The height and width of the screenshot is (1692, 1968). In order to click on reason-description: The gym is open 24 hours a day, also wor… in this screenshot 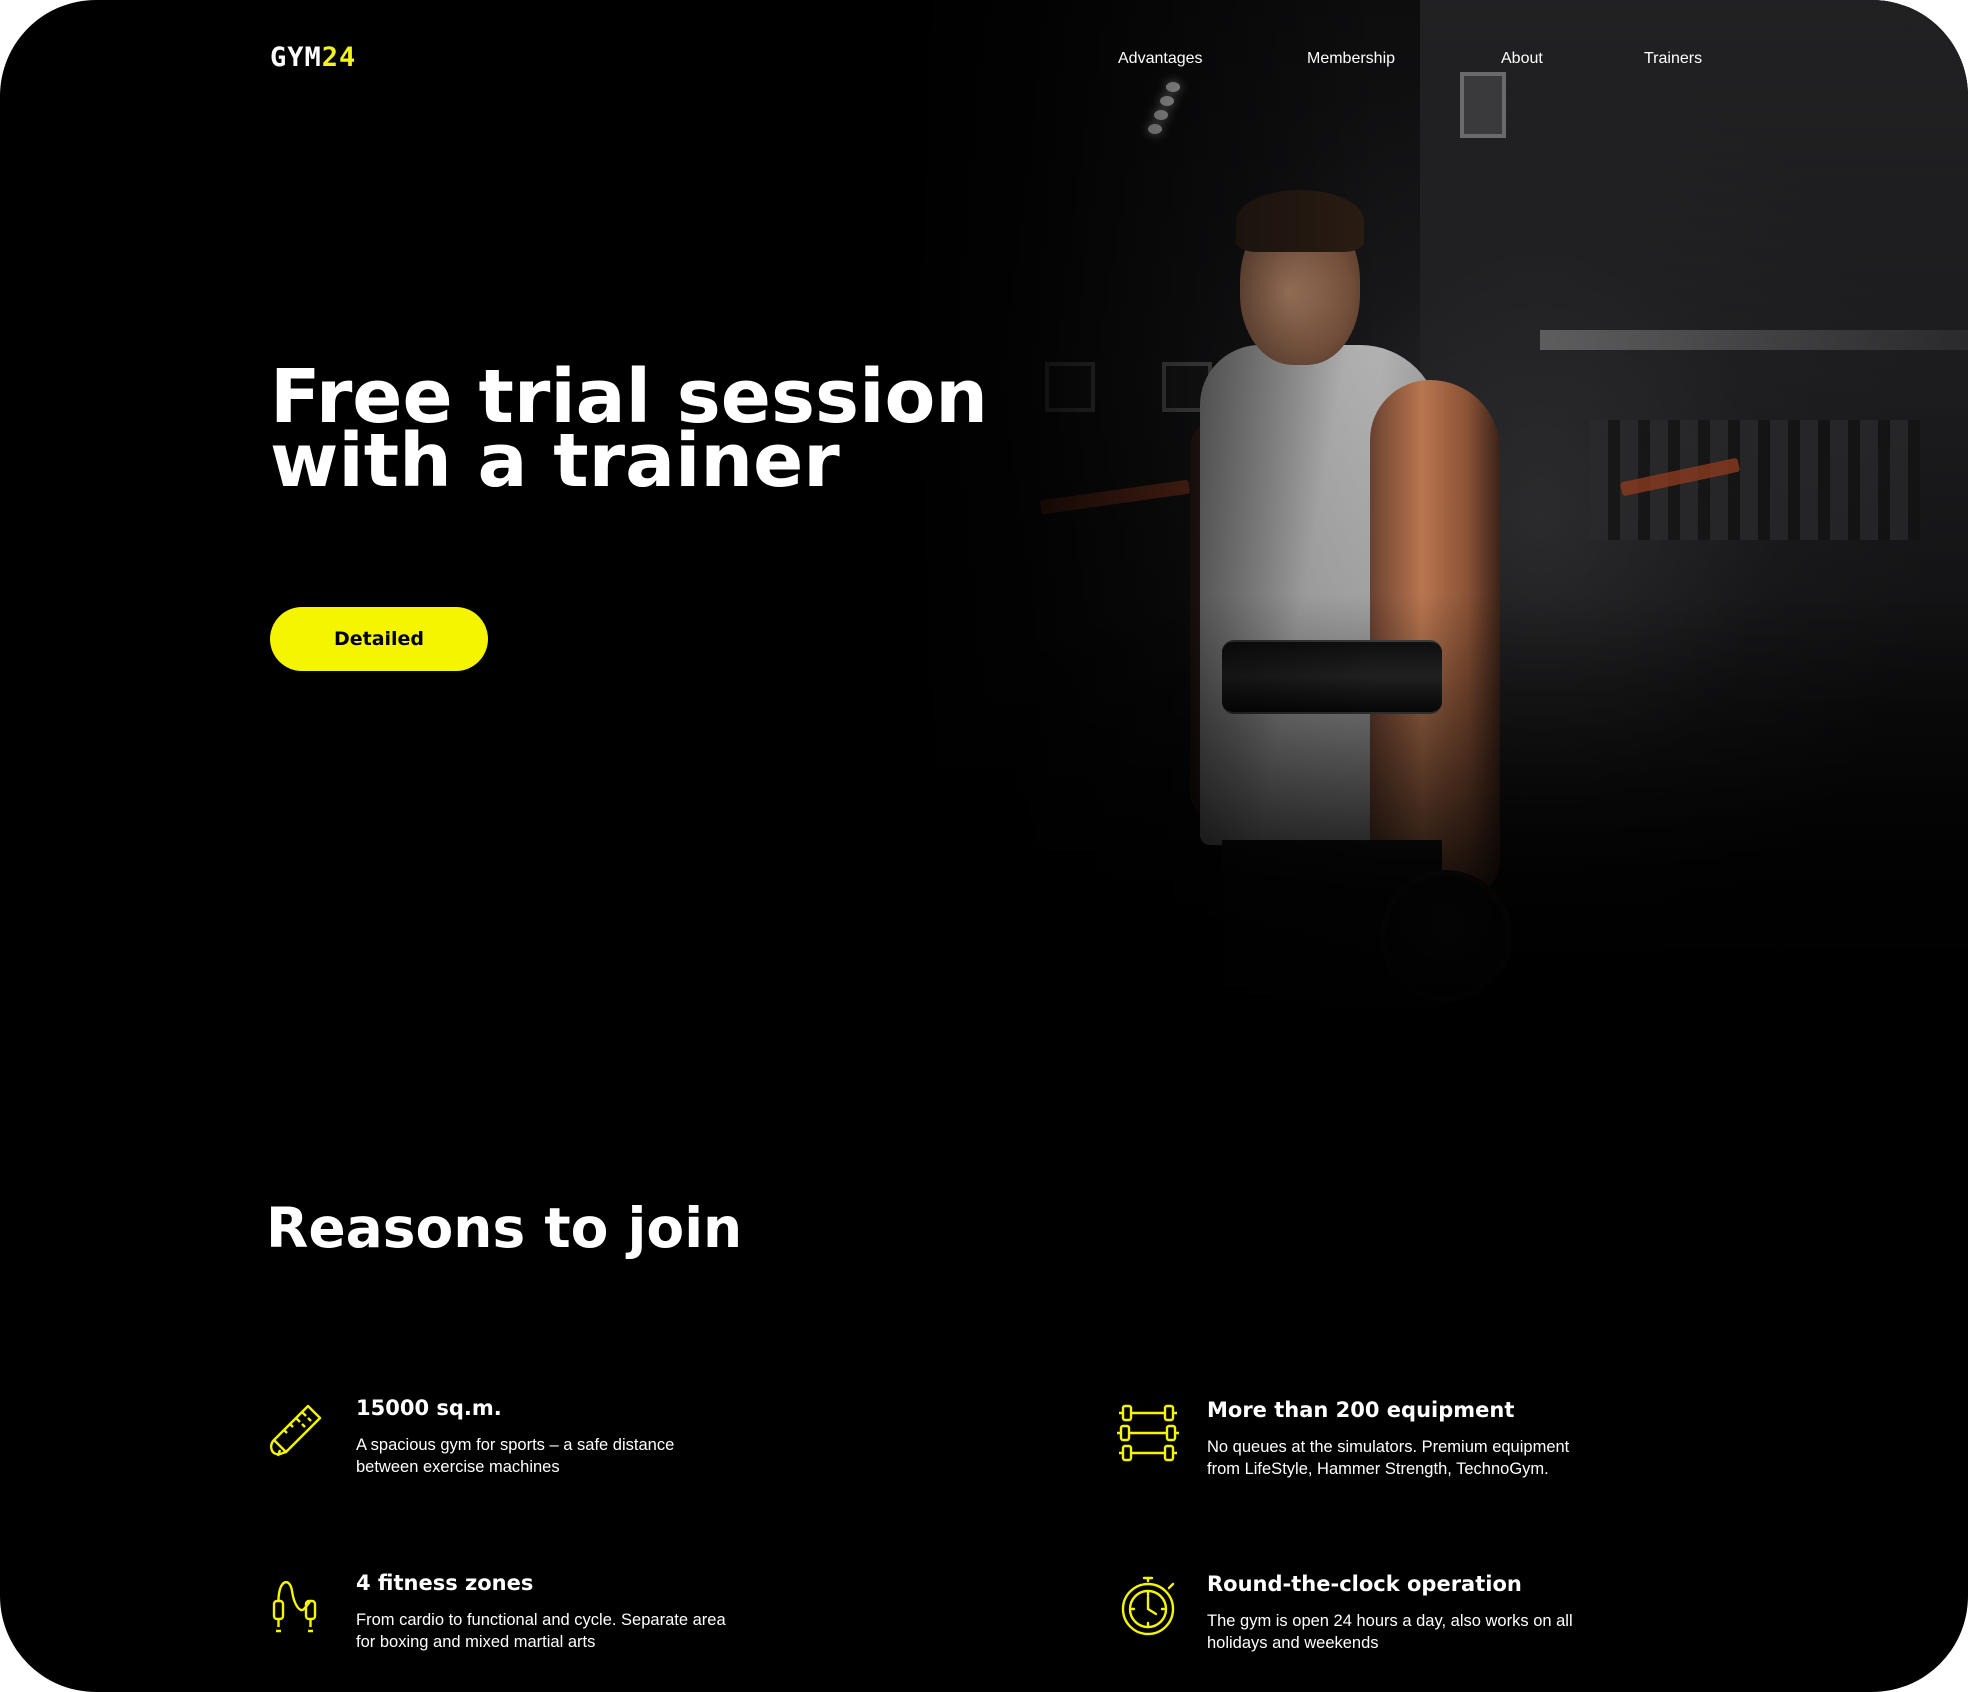, I will do `click(1447, 1632)`.